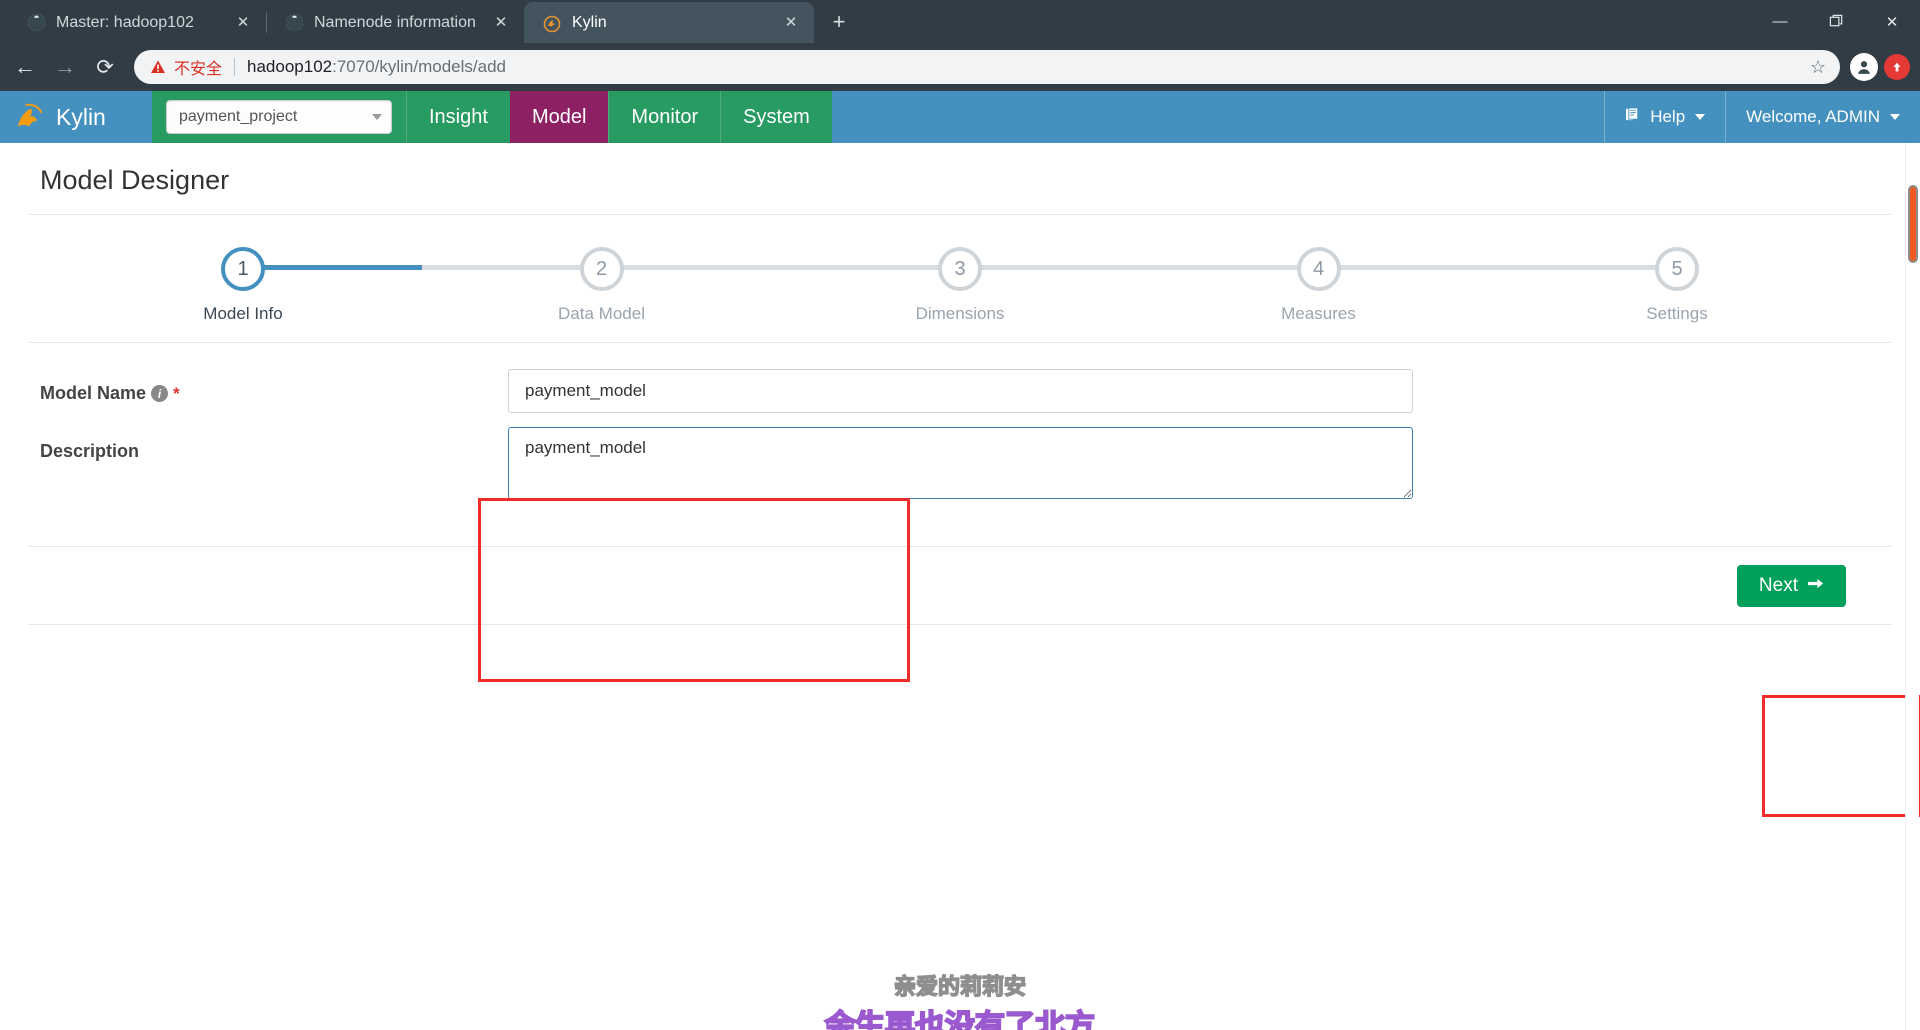 This screenshot has height=1030, width=1920. I want to click on help-menu-label: Help, so click(1668, 116).